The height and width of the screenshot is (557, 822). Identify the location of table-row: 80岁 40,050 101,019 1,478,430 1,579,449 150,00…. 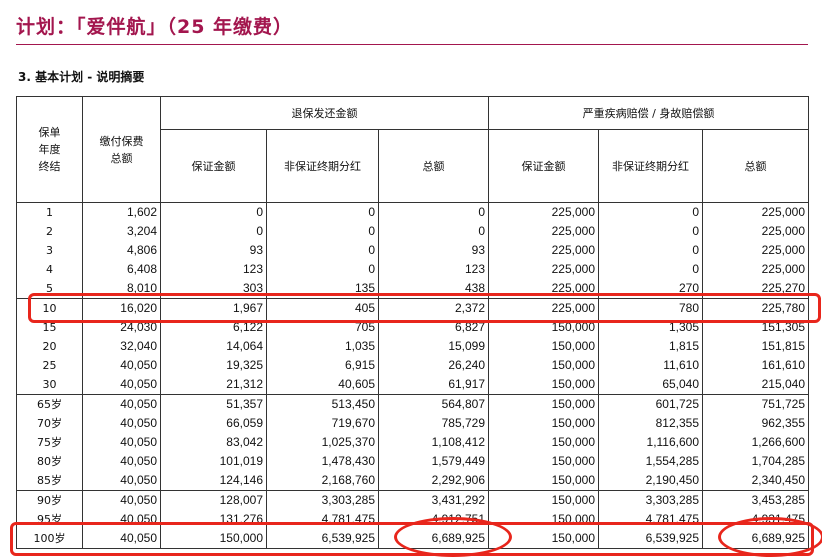
(413, 461).